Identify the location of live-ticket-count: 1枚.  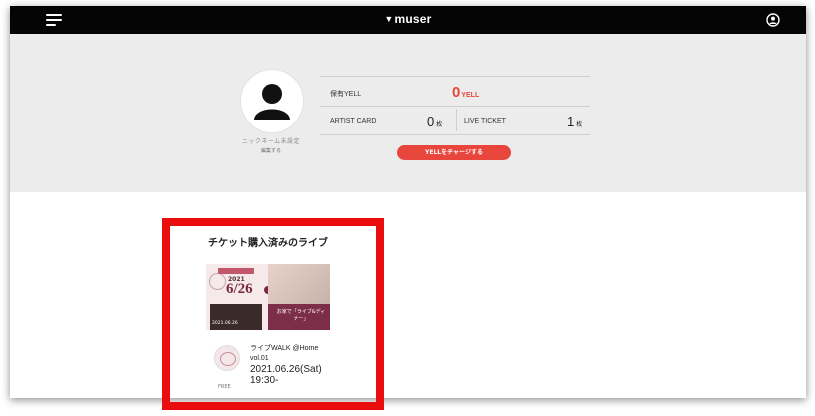
(574, 121).